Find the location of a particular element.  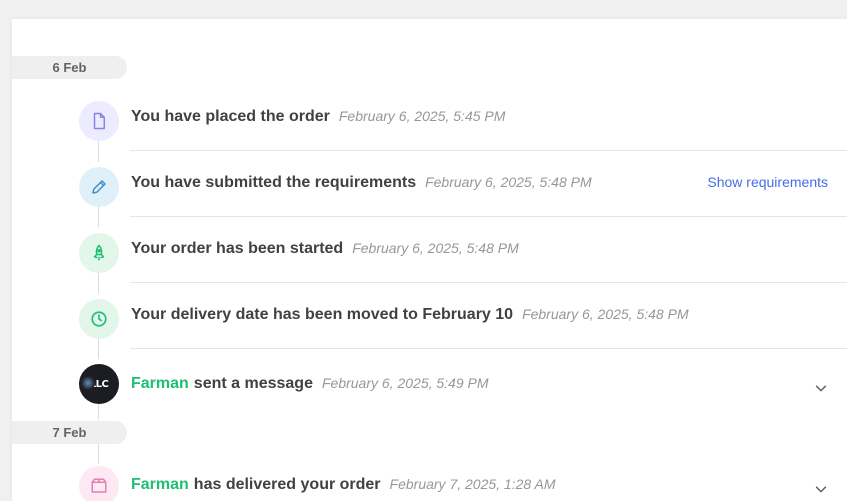

rocket-icon is located at coordinates (99, 253).